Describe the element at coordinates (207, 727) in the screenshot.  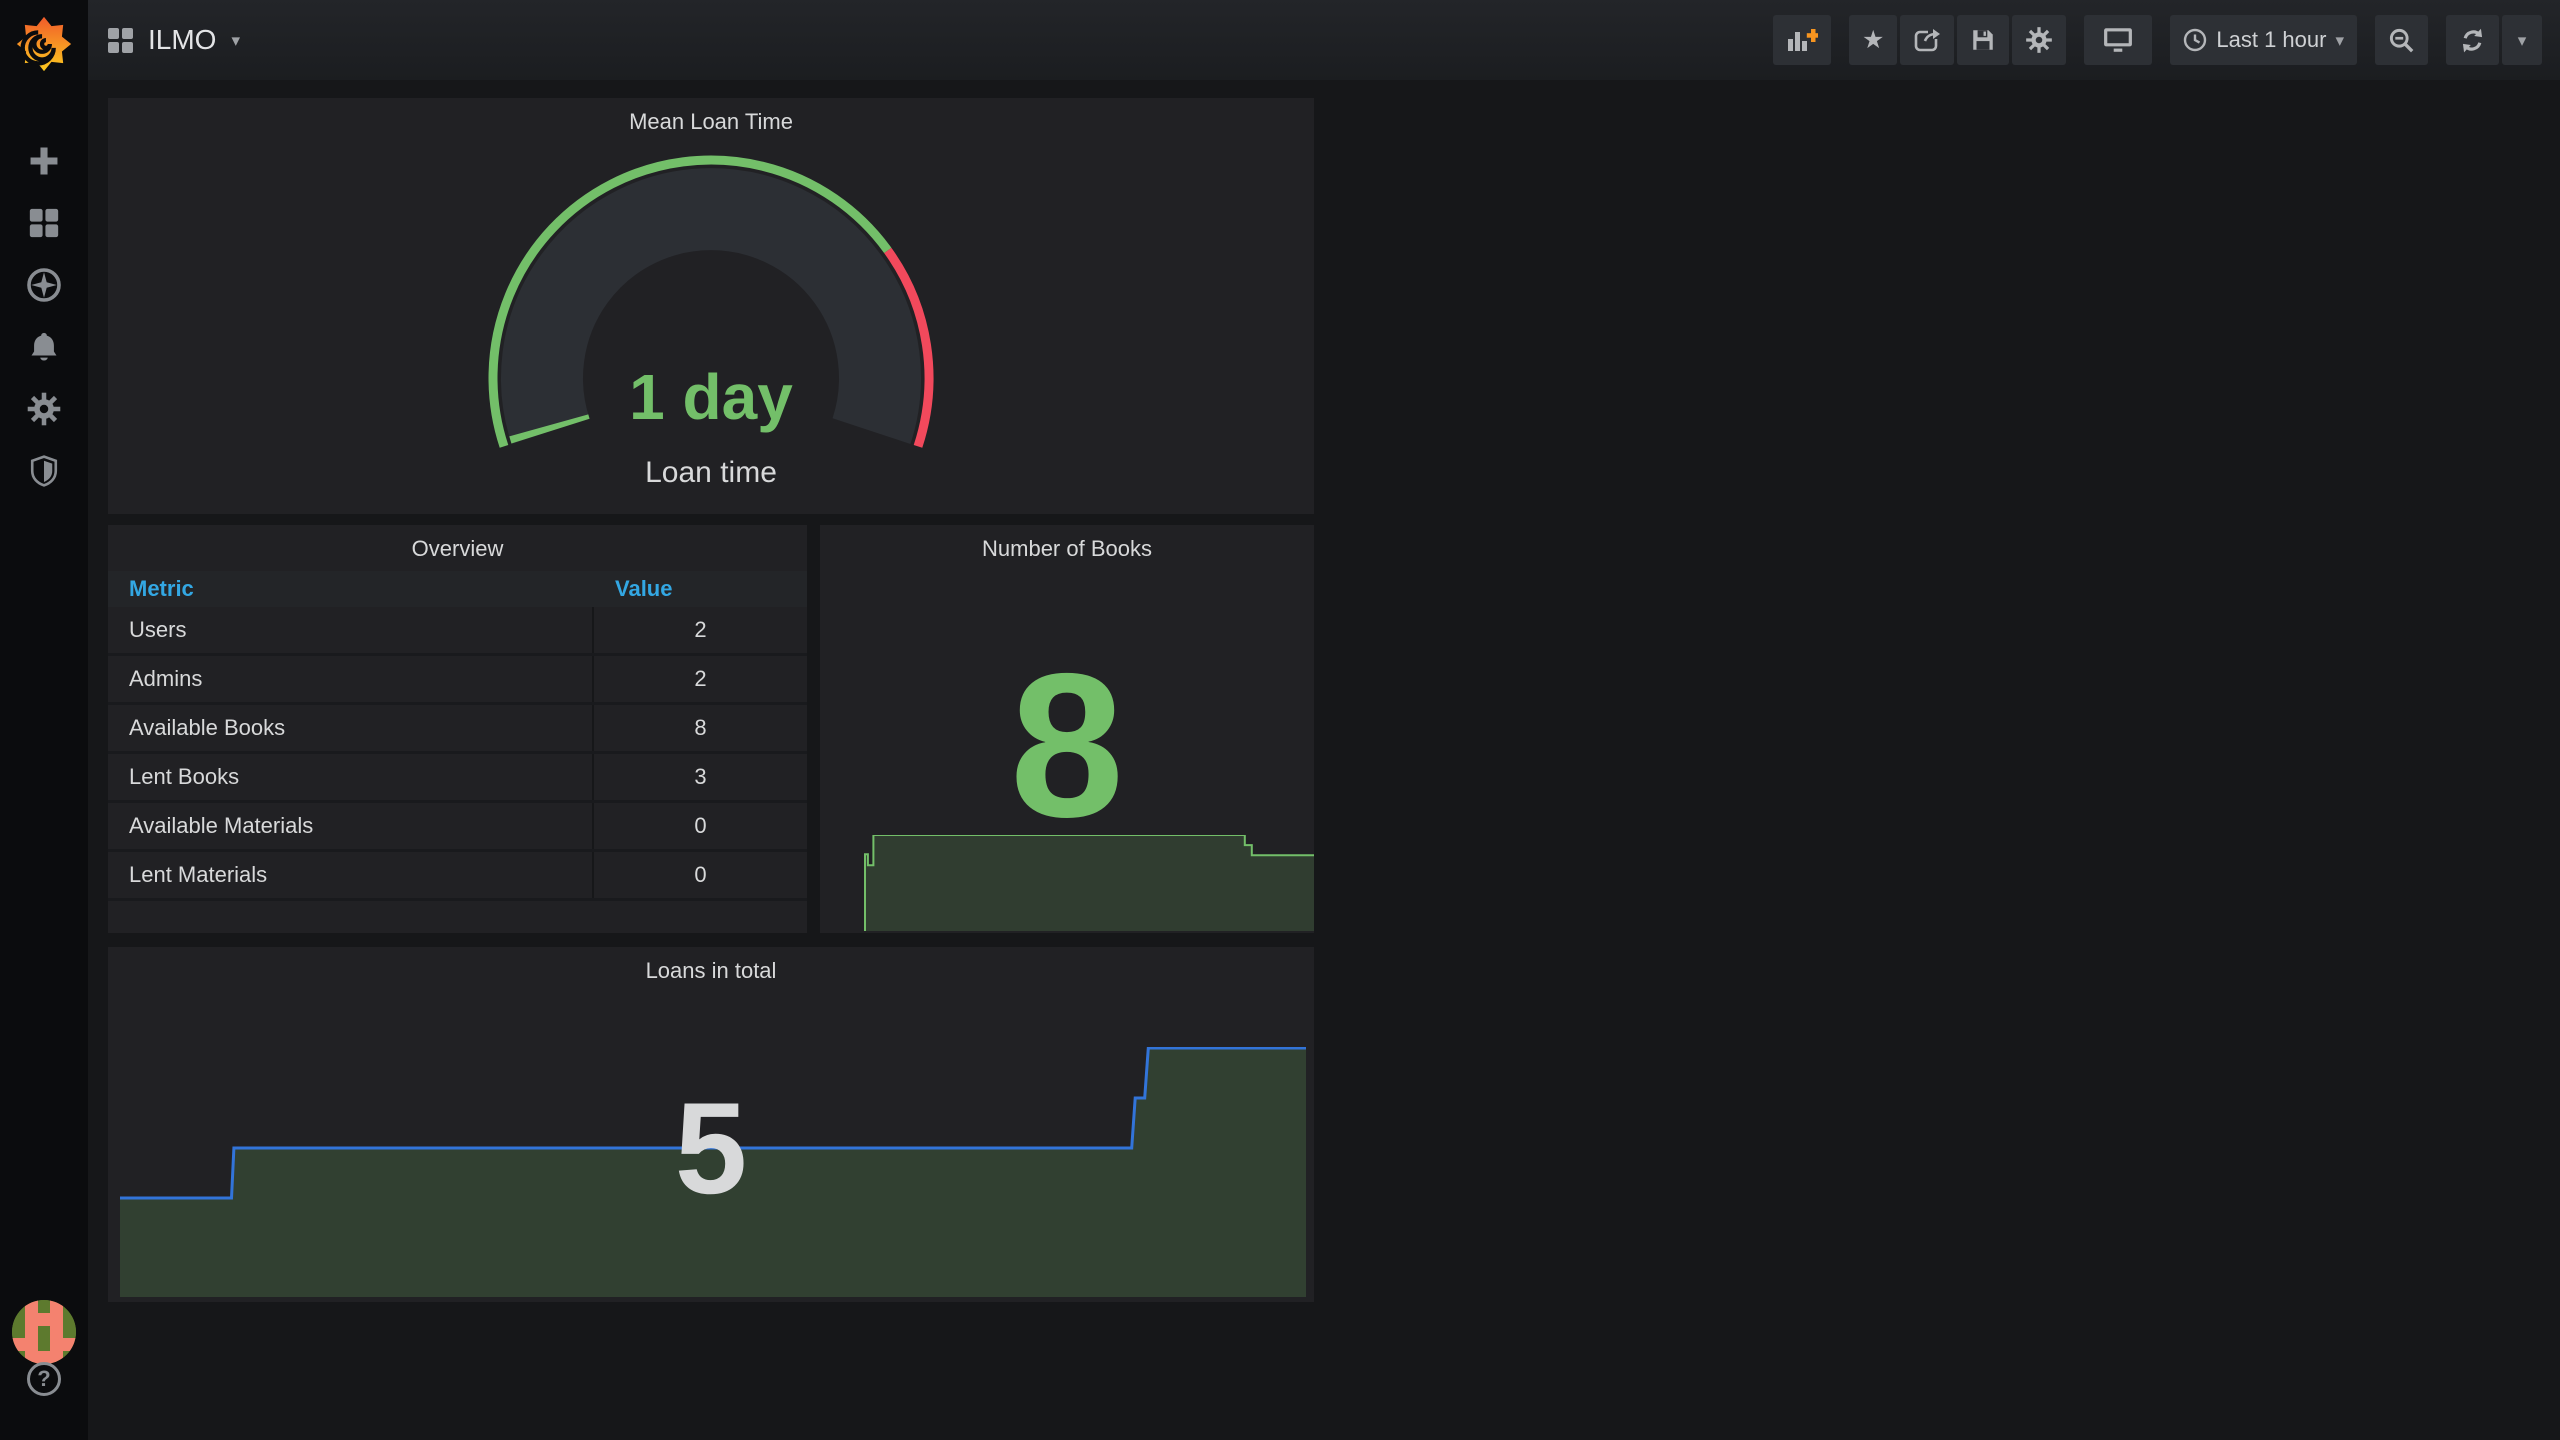
I see `table-cell-metric: Available Books` at that location.